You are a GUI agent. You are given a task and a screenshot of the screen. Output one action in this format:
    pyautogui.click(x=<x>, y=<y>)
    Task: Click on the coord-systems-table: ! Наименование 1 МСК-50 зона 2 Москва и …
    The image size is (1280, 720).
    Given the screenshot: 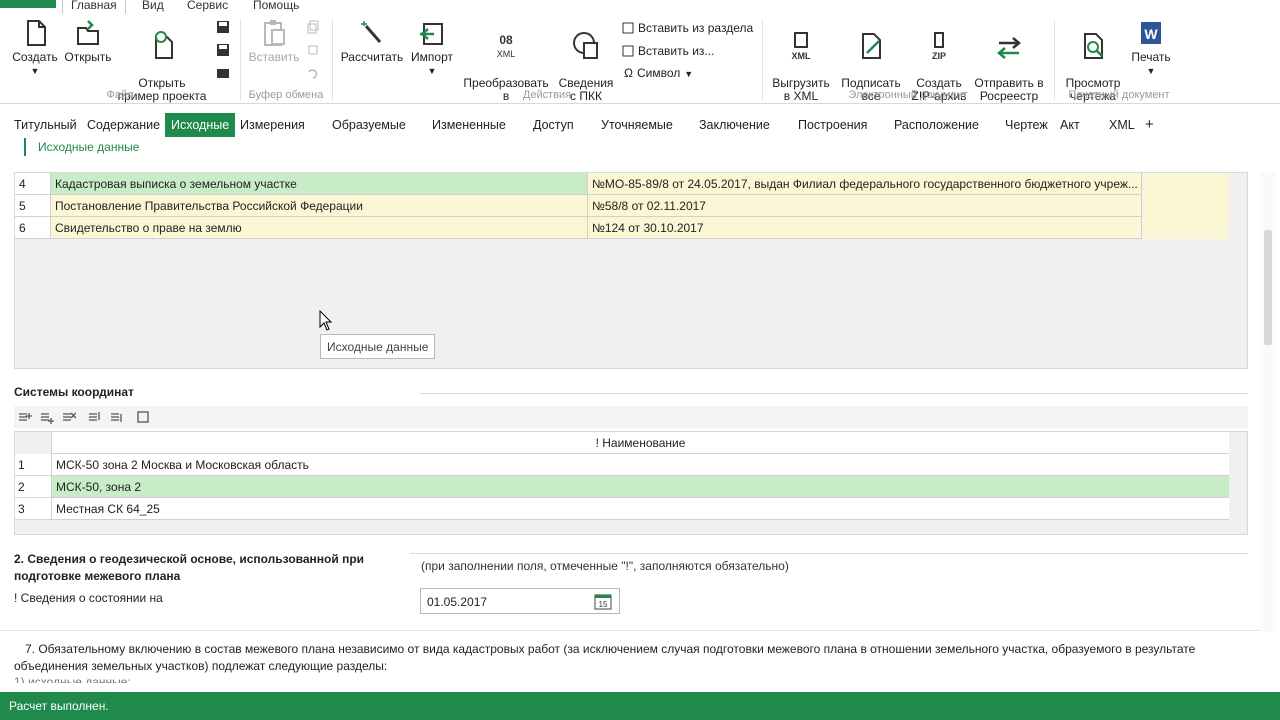 What is the action you would take?
    pyautogui.click(x=631, y=483)
    